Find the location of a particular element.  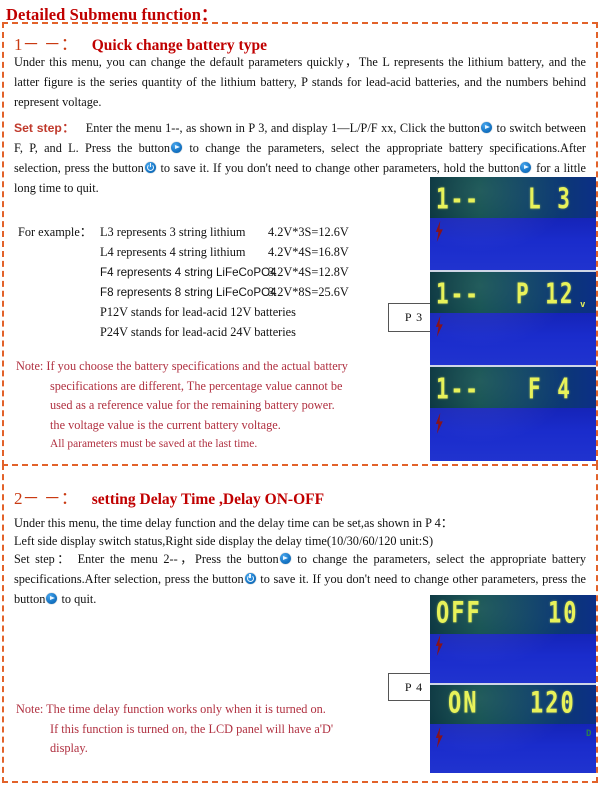

section-2-setstep-label: Set step： is located at coordinates (43, 559).